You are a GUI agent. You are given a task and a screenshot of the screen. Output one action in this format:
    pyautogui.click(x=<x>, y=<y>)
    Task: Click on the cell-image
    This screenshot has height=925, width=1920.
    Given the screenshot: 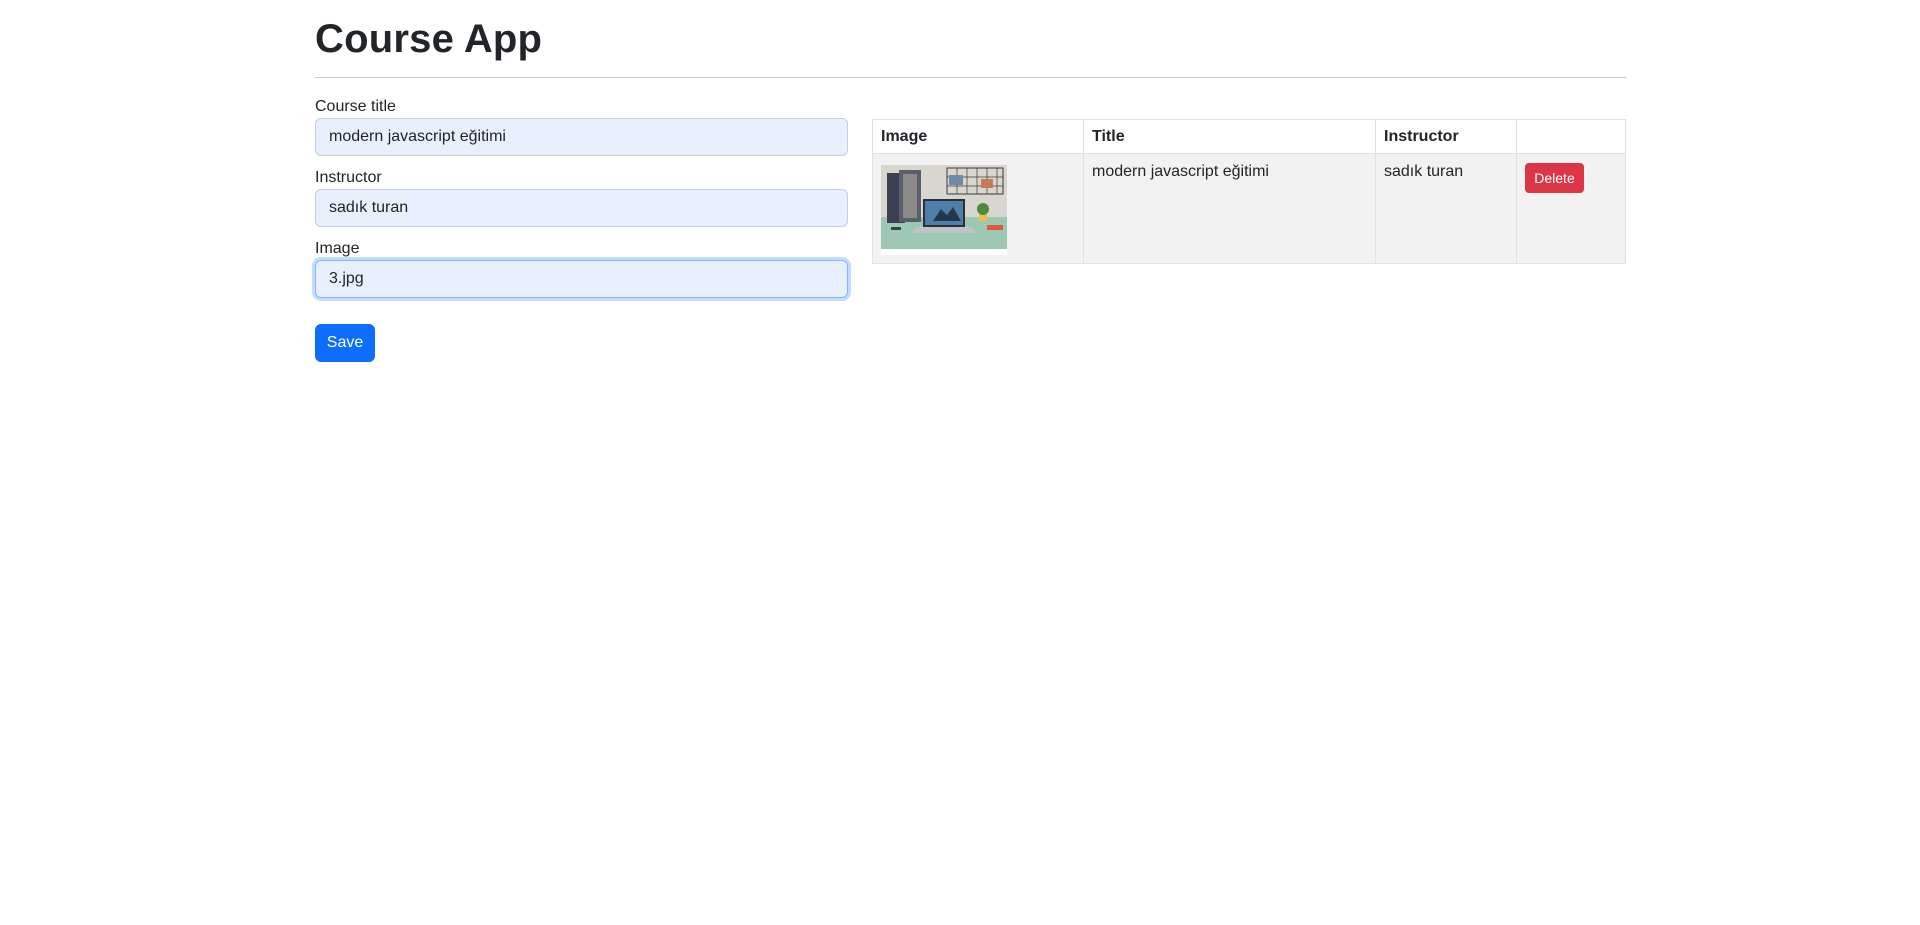 What is the action you would take?
    pyautogui.click(x=978, y=208)
    